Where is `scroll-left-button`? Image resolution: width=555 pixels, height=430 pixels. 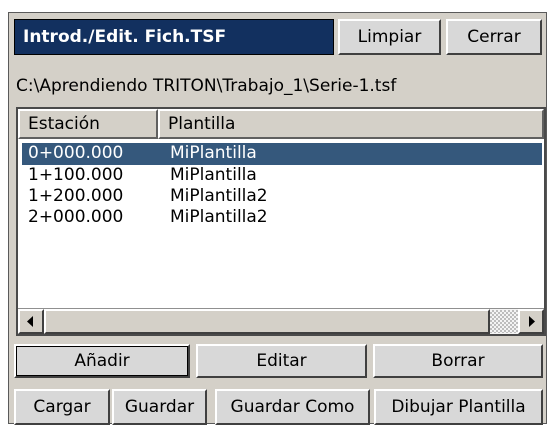 scroll-left-button is located at coordinates (31, 321).